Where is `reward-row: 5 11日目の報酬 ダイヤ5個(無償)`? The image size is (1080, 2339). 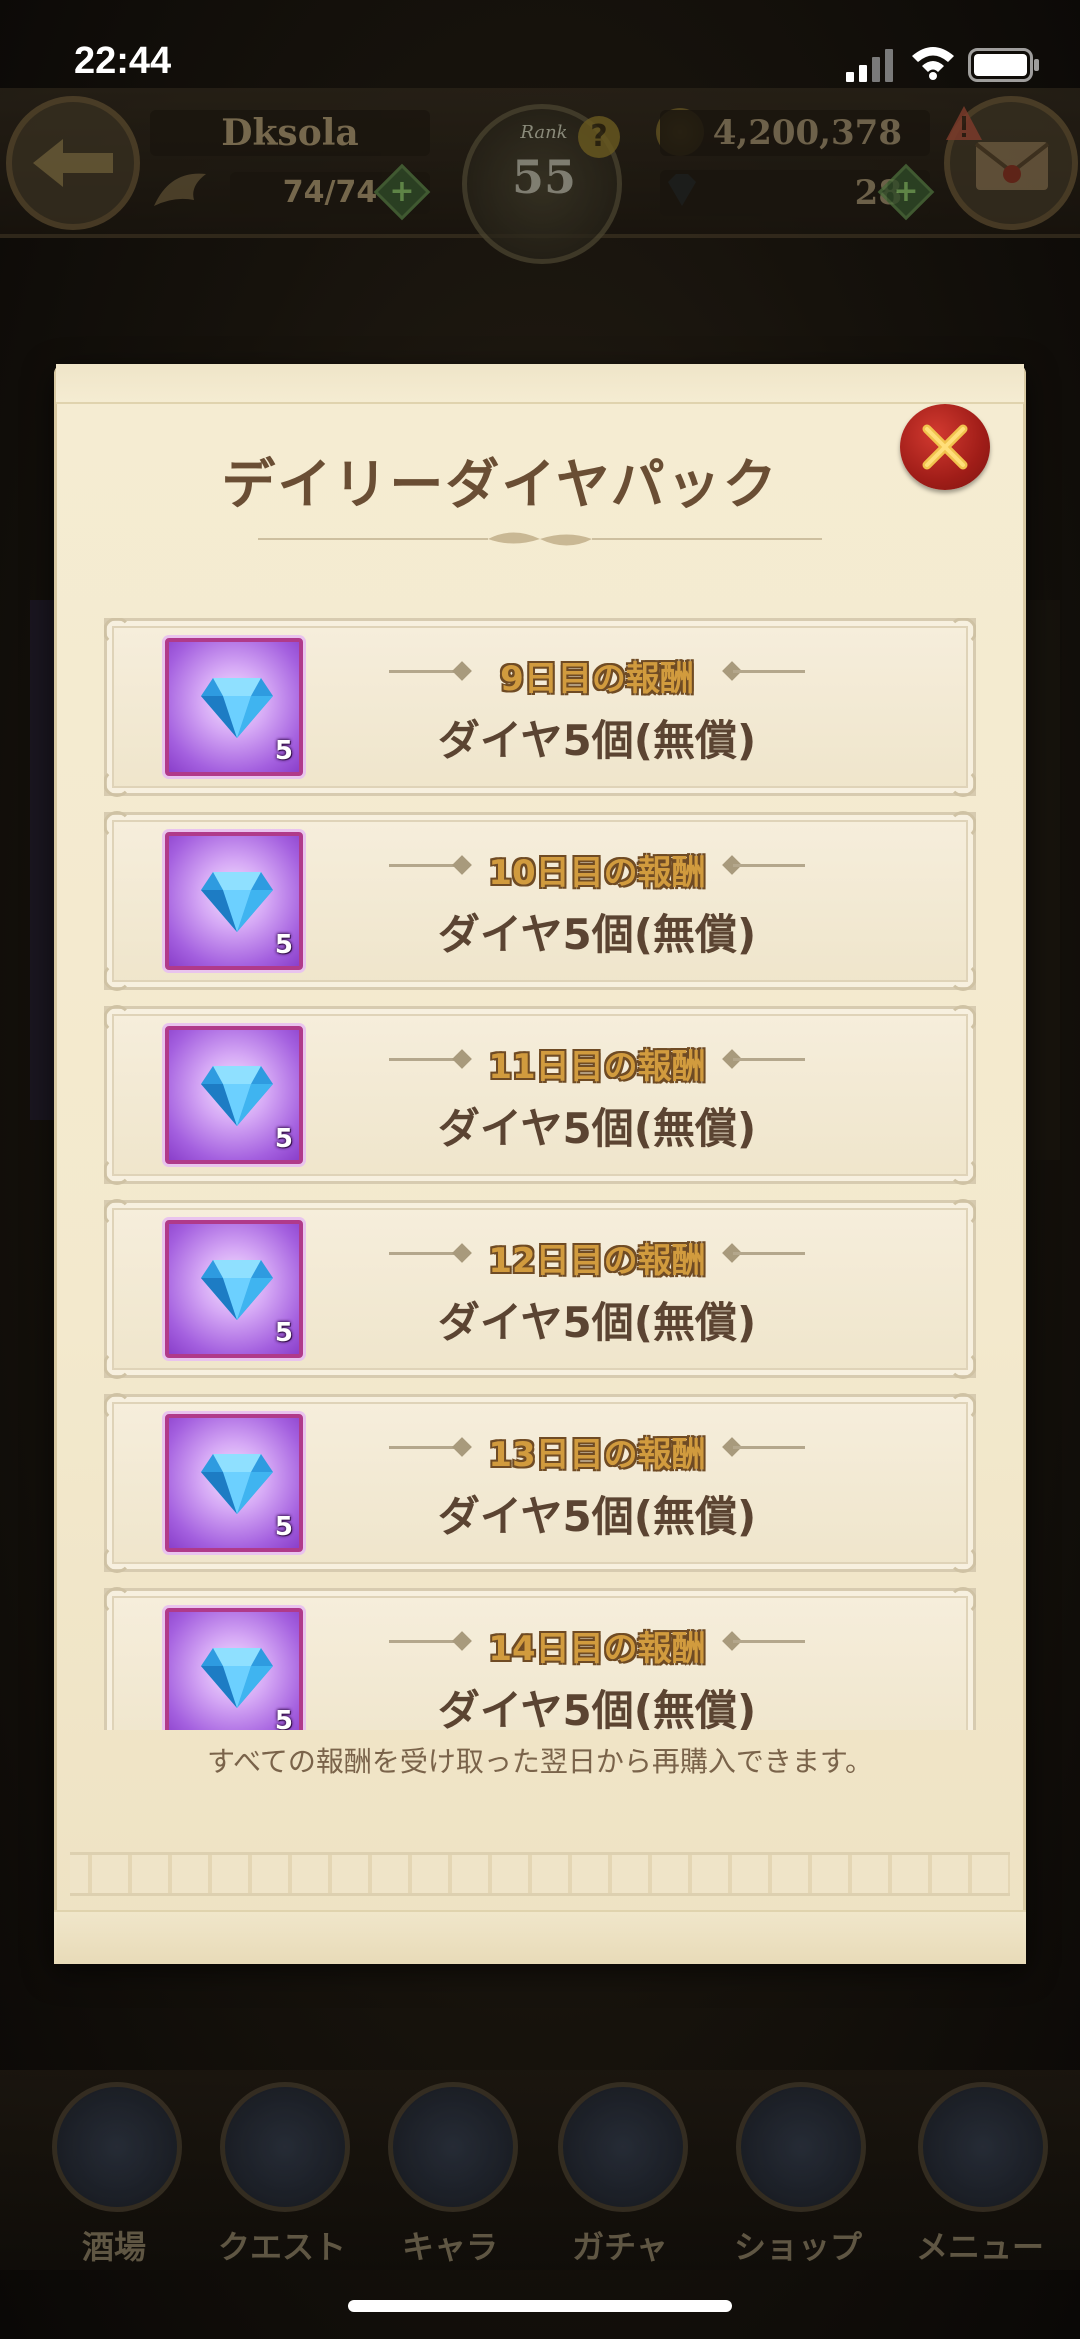
reward-row: 5 11日目の報酬 ダイヤ5個(無償) is located at coordinates (540, 1095).